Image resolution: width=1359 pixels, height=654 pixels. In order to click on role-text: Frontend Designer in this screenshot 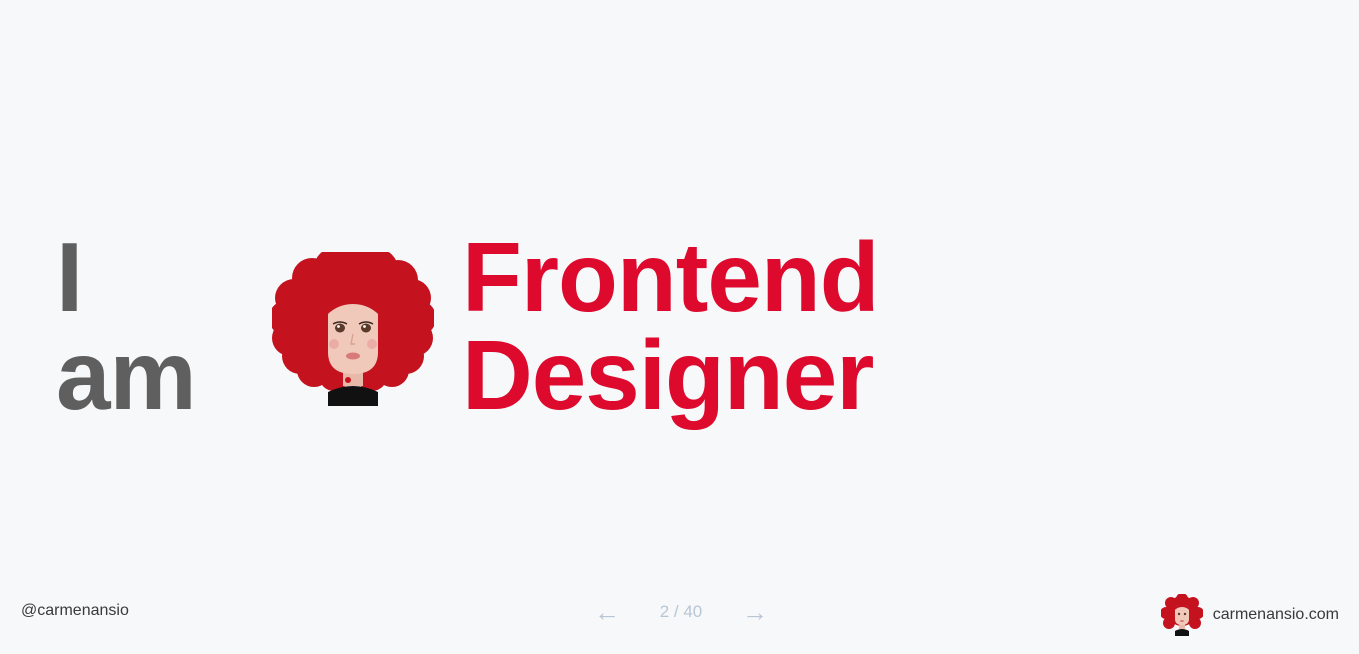, I will do `click(671, 326)`.